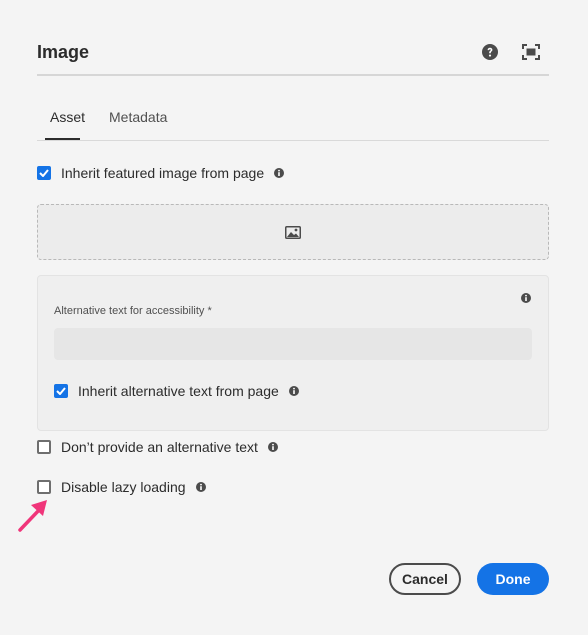 The image size is (588, 635). I want to click on image-icon, so click(293, 232).